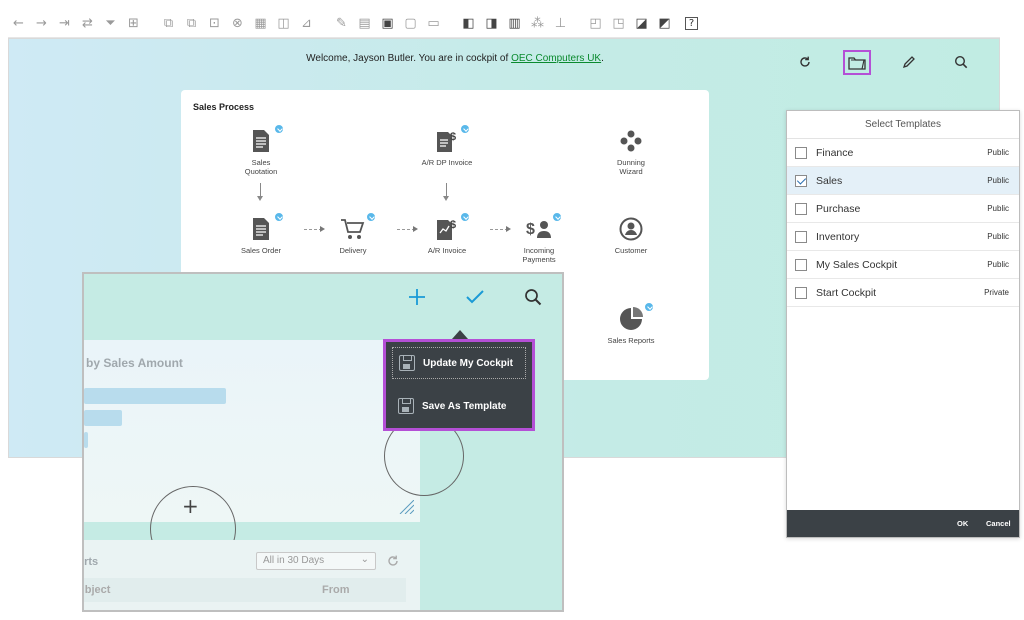 This screenshot has width=1024, height=620. Describe the element at coordinates (556, 58) in the screenshot. I see `company-link: OEC Computers UK` at that location.